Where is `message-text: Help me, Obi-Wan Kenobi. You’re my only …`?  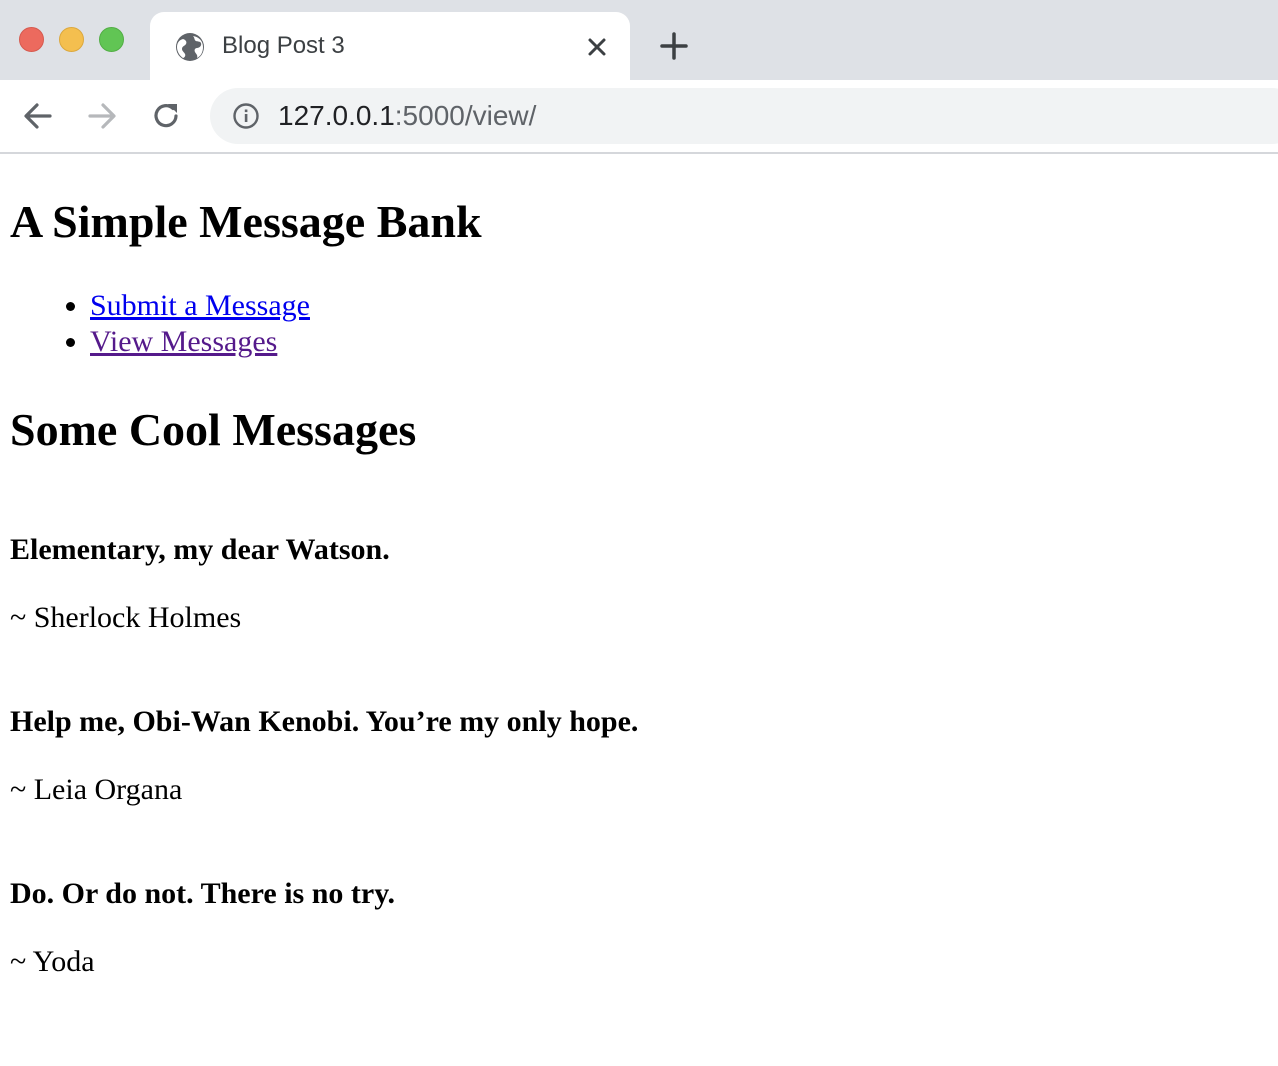
message-text: Help me, Obi-Wan Kenobi. You’re my only … is located at coordinates (324, 721).